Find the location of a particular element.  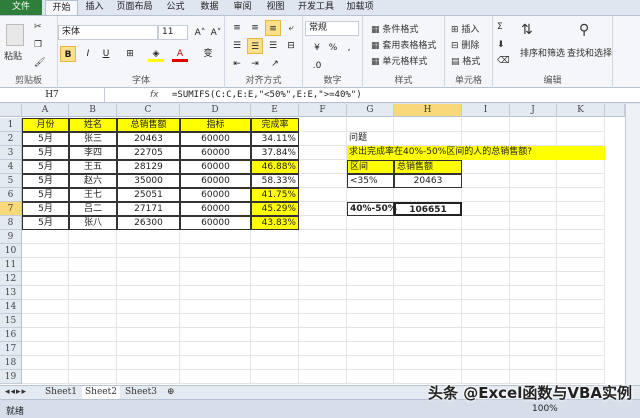

zoom-level: 100% is located at coordinates (545, 409).